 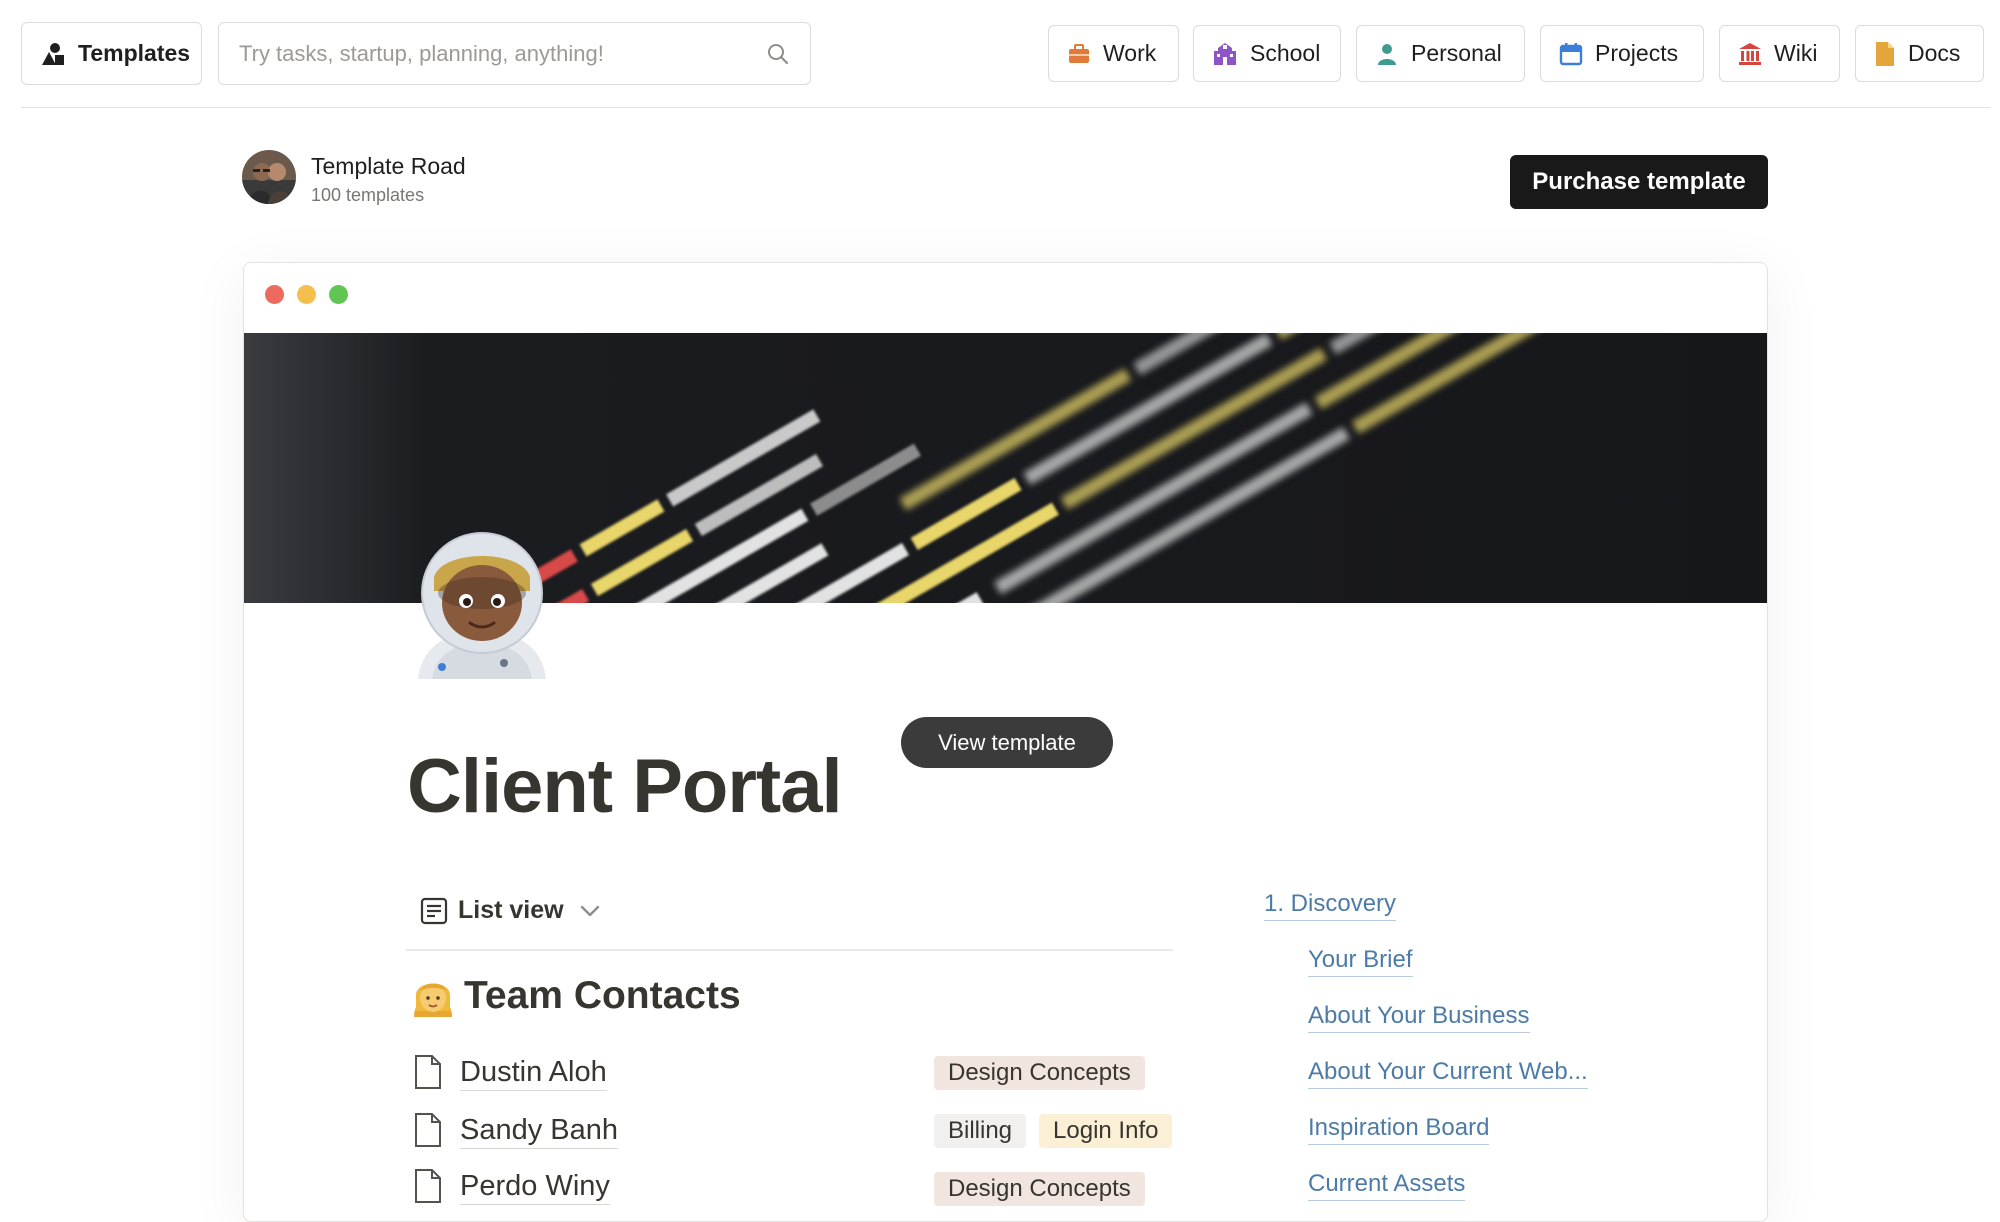 I want to click on category-docs-button: Docs, so click(x=1919, y=53).